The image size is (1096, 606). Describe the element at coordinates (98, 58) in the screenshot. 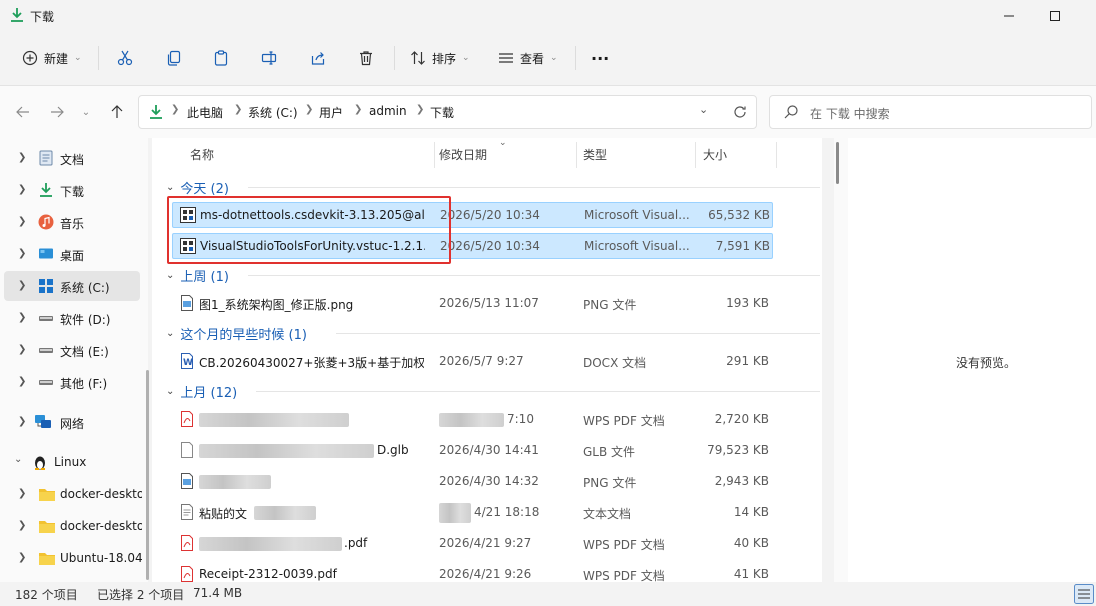

I see `toolbar-divider` at that location.